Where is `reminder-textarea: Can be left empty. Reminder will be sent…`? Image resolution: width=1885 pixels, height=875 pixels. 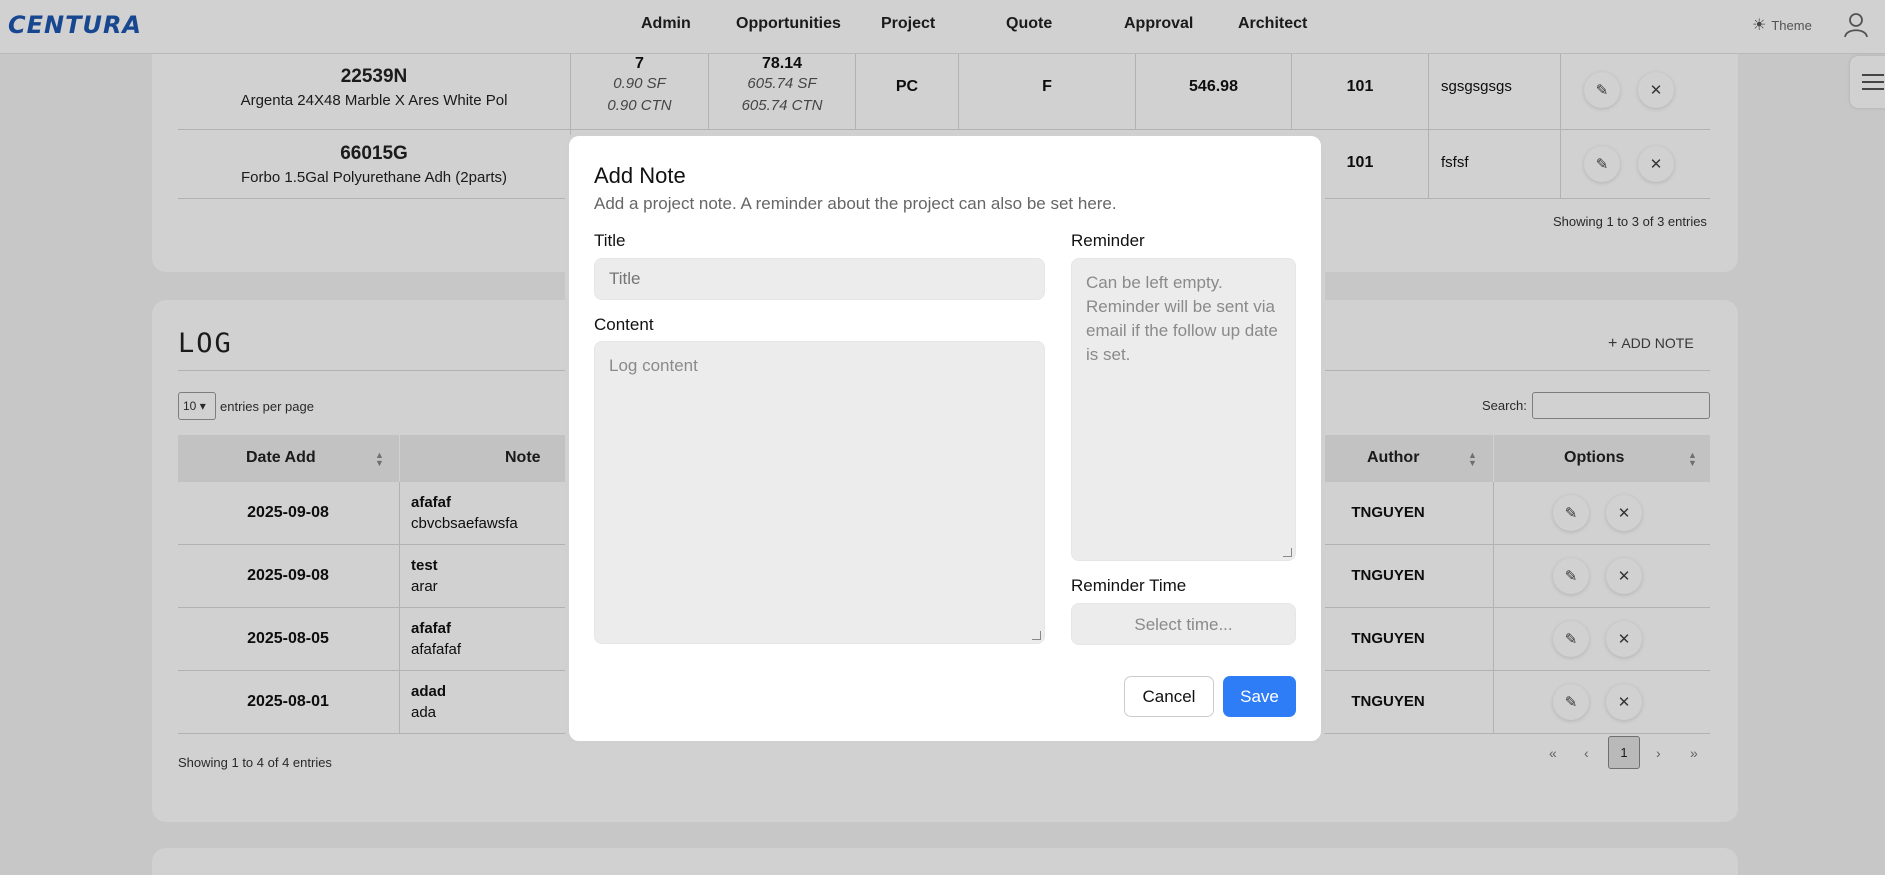
reminder-textarea: Can be left empty. Reminder will be sent… is located at coordinates (1183, 409).